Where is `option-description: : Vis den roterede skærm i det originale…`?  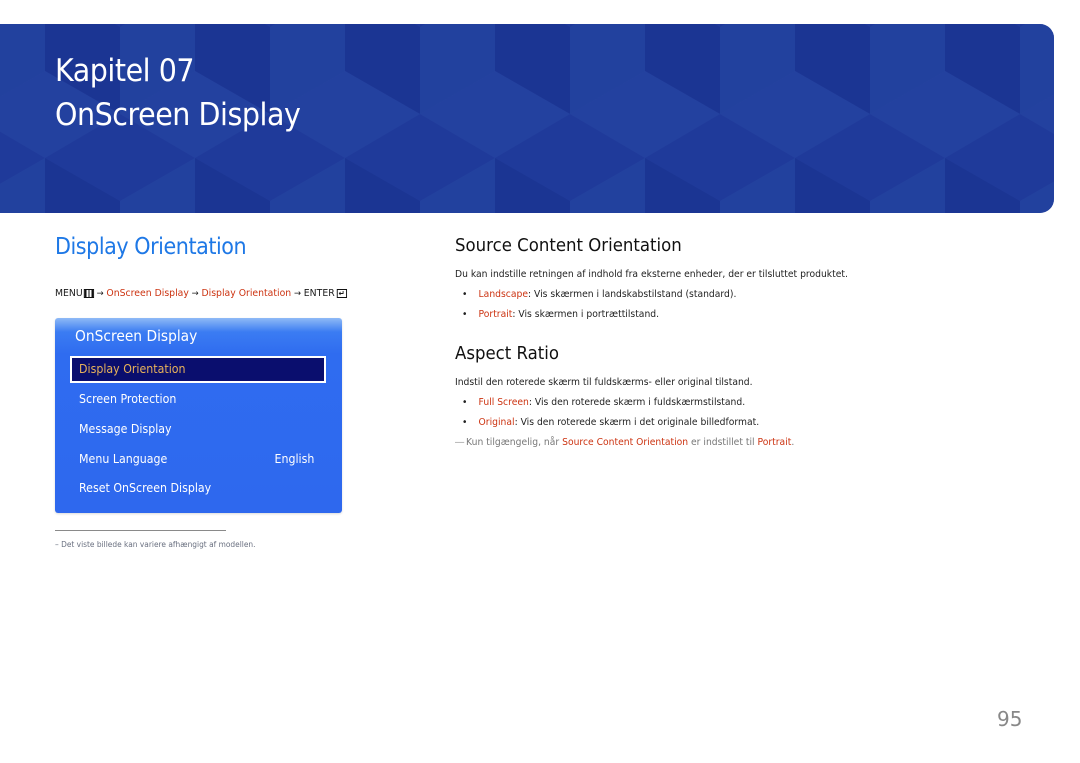 option-description: : Vis den roterede skærm i det originale… is located at coordinates (637, 422).